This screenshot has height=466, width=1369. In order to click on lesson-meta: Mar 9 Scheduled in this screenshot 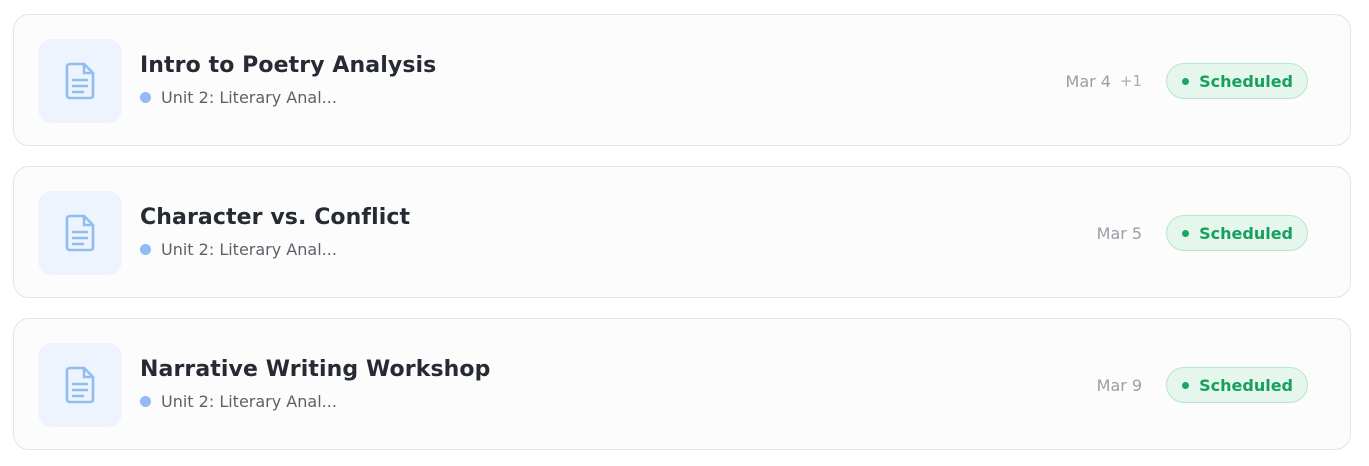, I will do `click(1202, 385)`.